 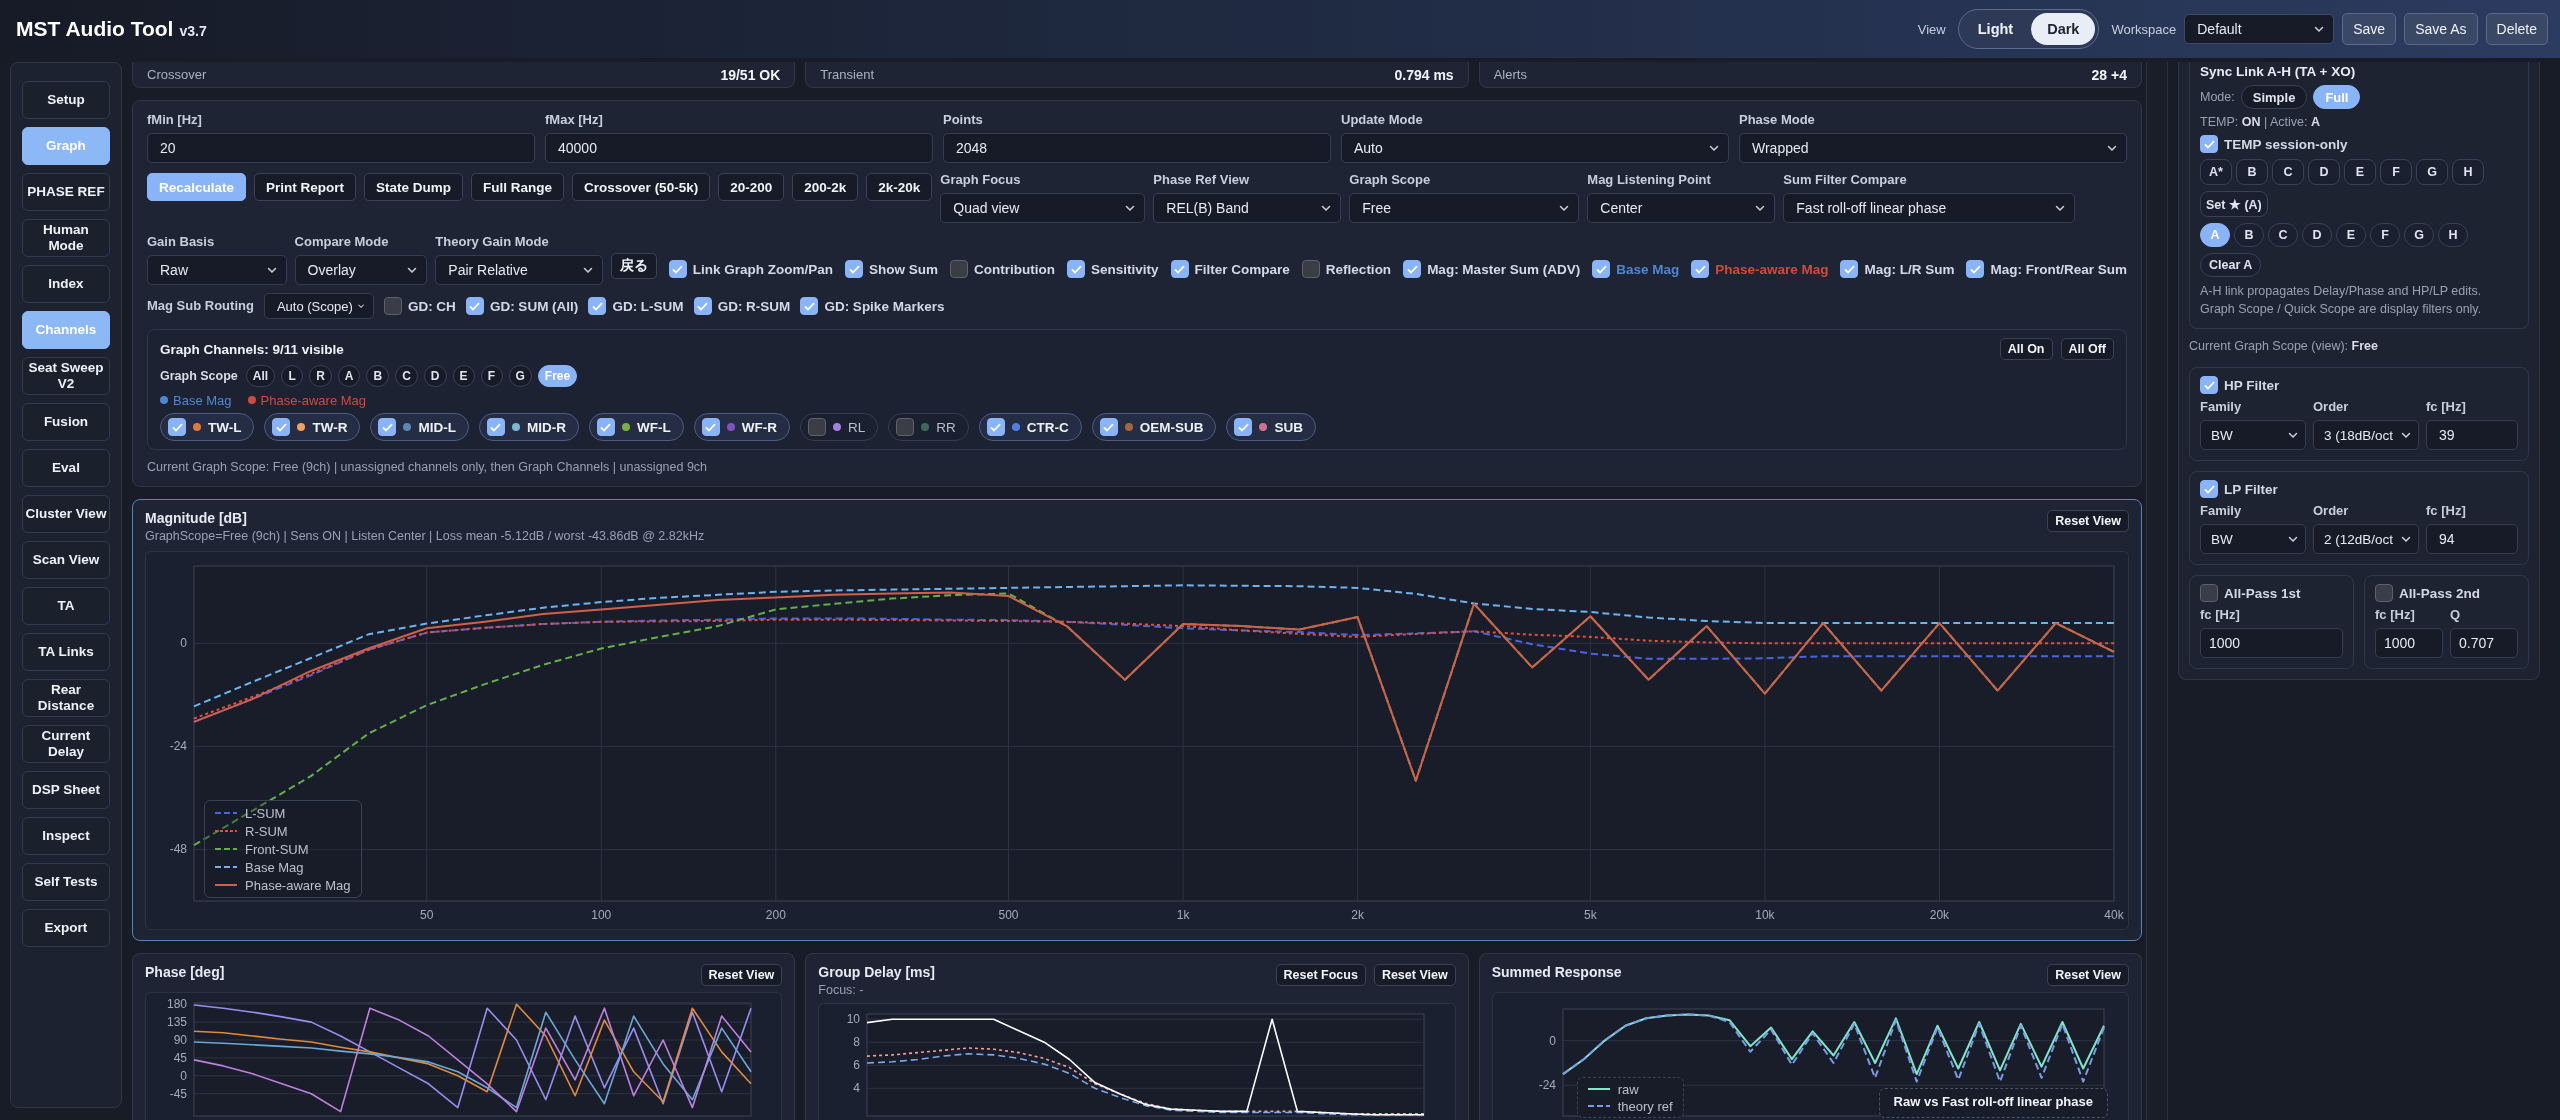 I want to click on header-button: Save As, so click(x=2441, y=29).